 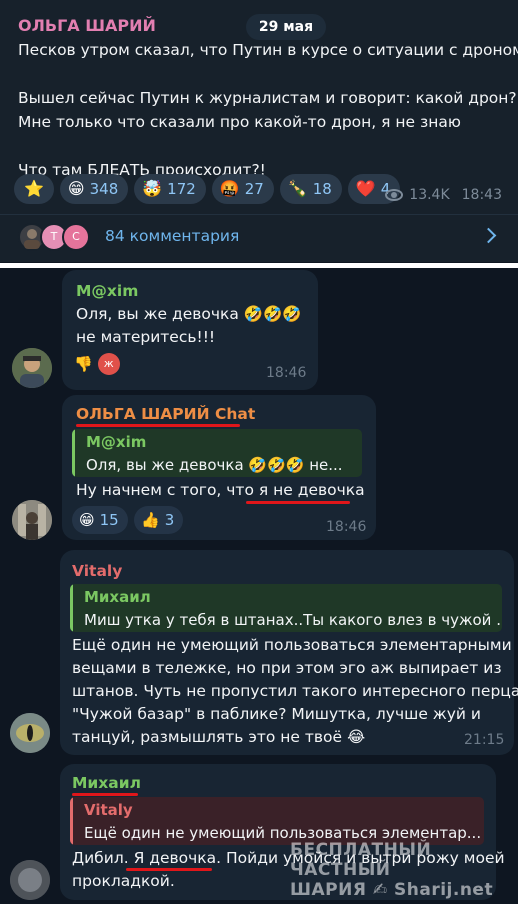 I want to click on reaction-count: 15, so click(x=109, y=520).